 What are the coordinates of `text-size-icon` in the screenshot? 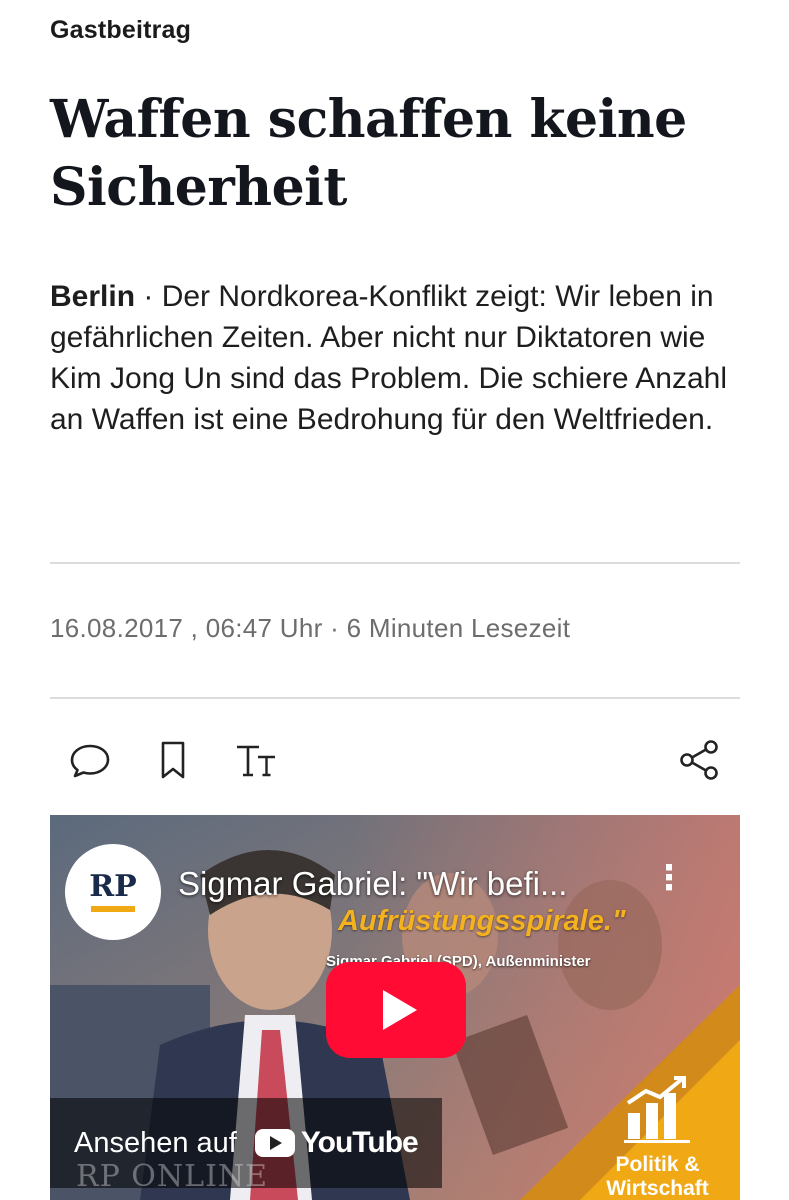 It's located at (256, 761).